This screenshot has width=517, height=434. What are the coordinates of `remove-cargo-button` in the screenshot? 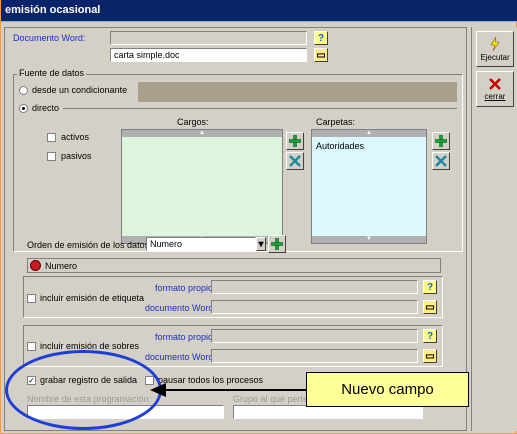 It's located at (295, 161).